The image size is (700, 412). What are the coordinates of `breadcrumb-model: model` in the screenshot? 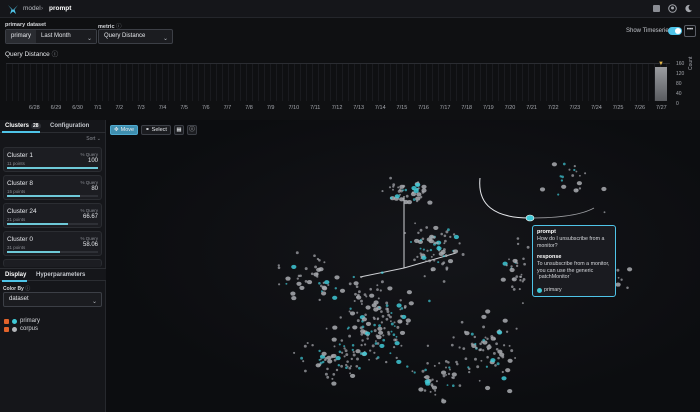 It's located at (32, 8).